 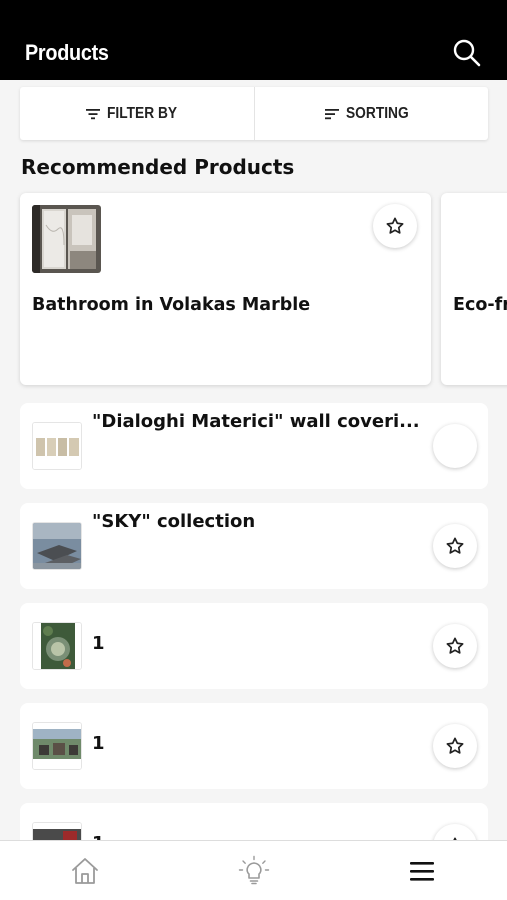 I want to click on bottom-navigation, so click(x=253, y=870).